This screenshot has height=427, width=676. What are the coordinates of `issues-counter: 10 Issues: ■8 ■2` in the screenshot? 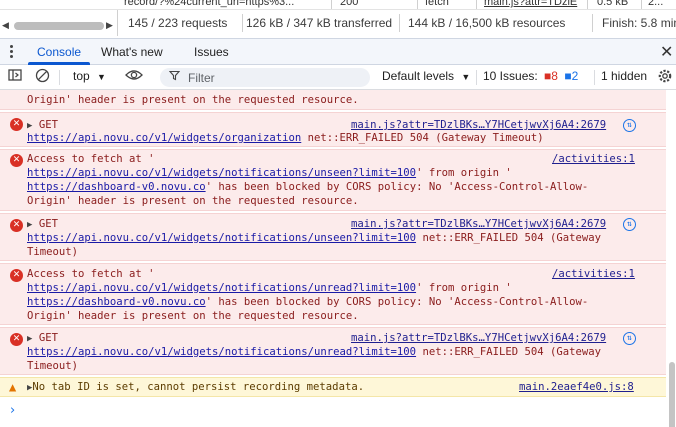 It's located at (530, 76).